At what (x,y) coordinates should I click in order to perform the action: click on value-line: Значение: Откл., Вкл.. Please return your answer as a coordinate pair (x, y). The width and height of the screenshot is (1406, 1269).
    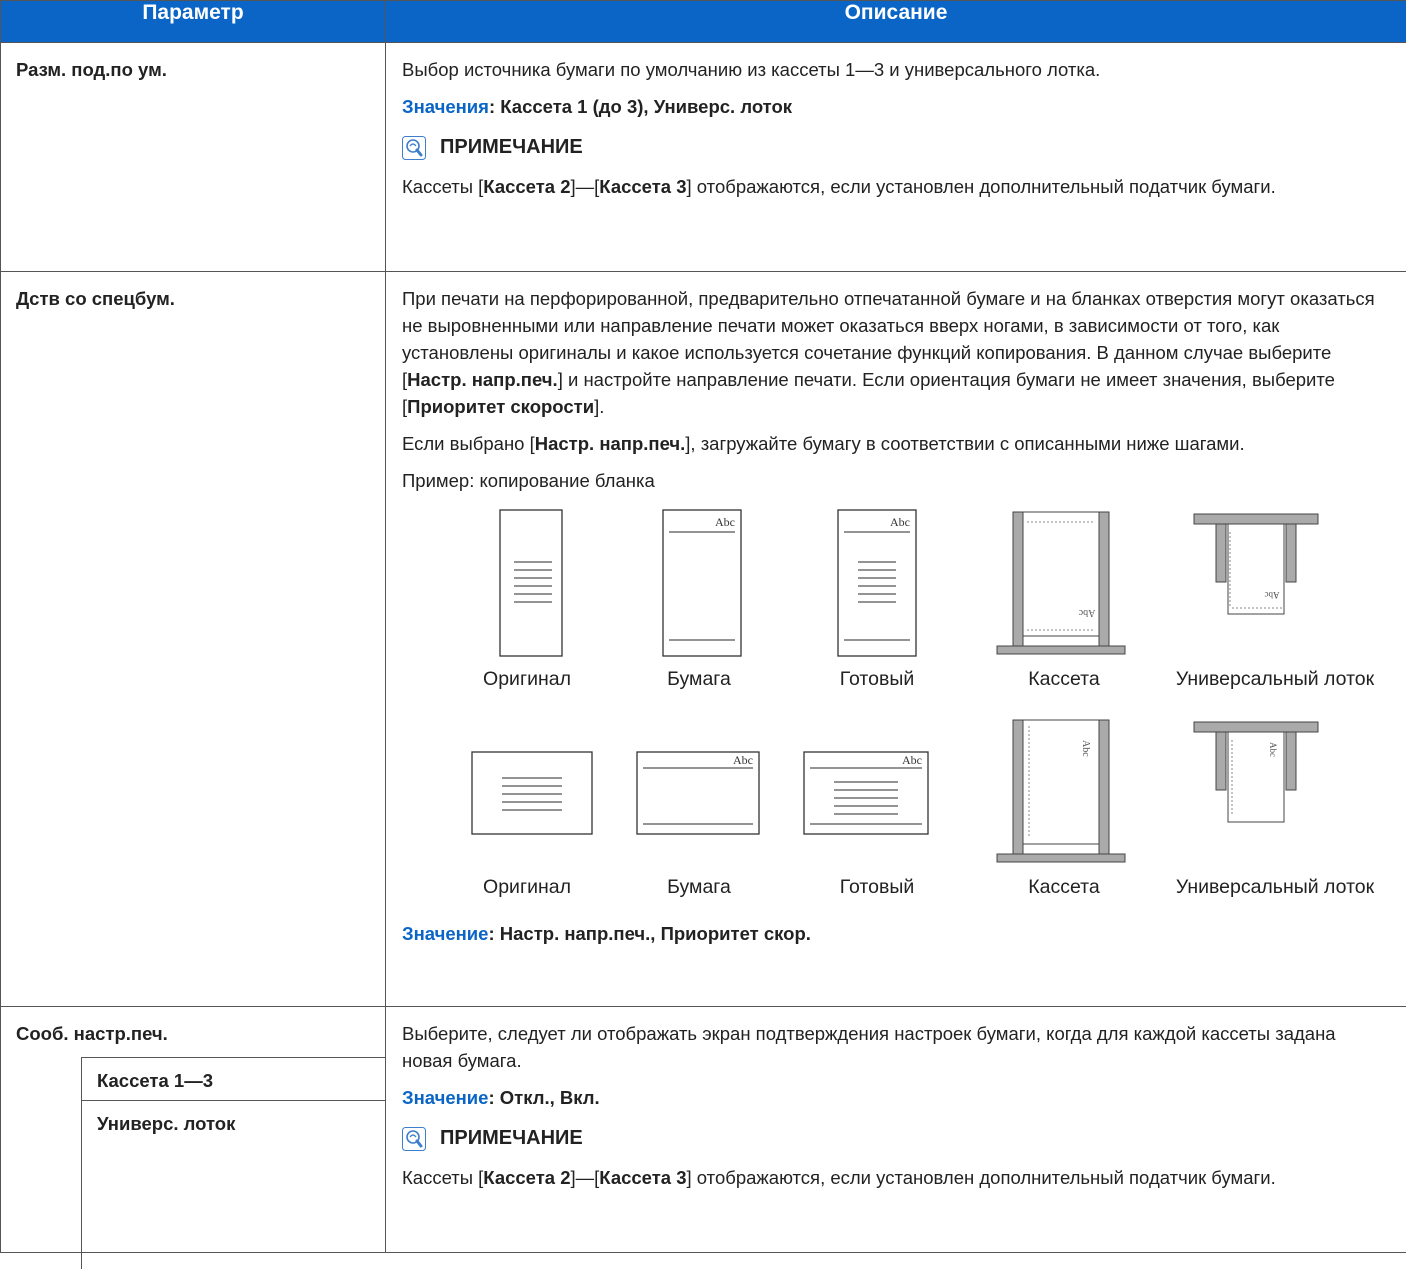
    Looking at the image, I should click on (896, 1097).